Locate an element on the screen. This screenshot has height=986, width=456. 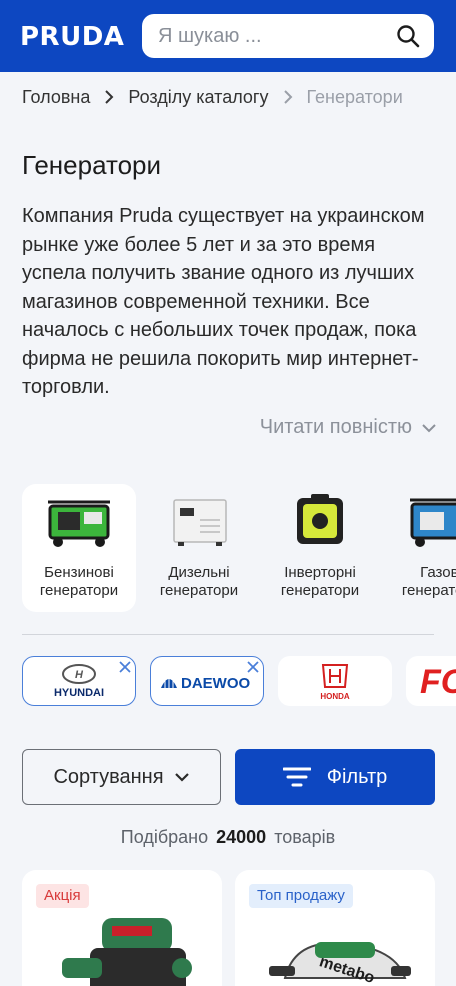
pruda-logo: PRUDA is located at coordinates (72, 36).